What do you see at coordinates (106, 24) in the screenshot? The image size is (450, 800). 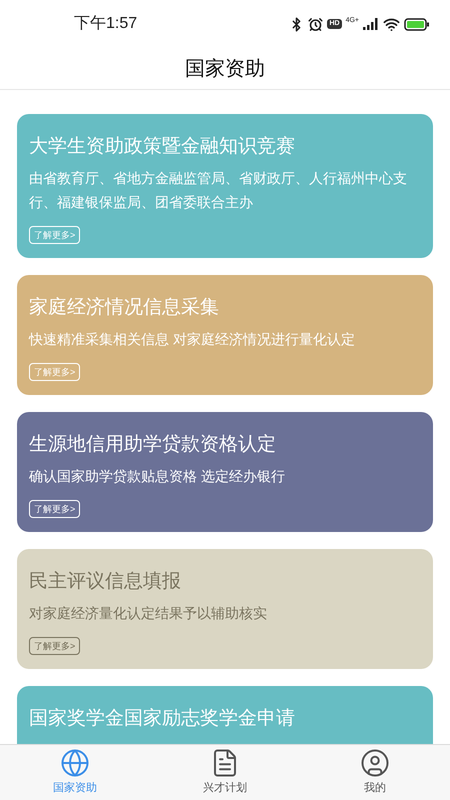 I see `status-time: 下午1:57` at bounding box center [106, 24].